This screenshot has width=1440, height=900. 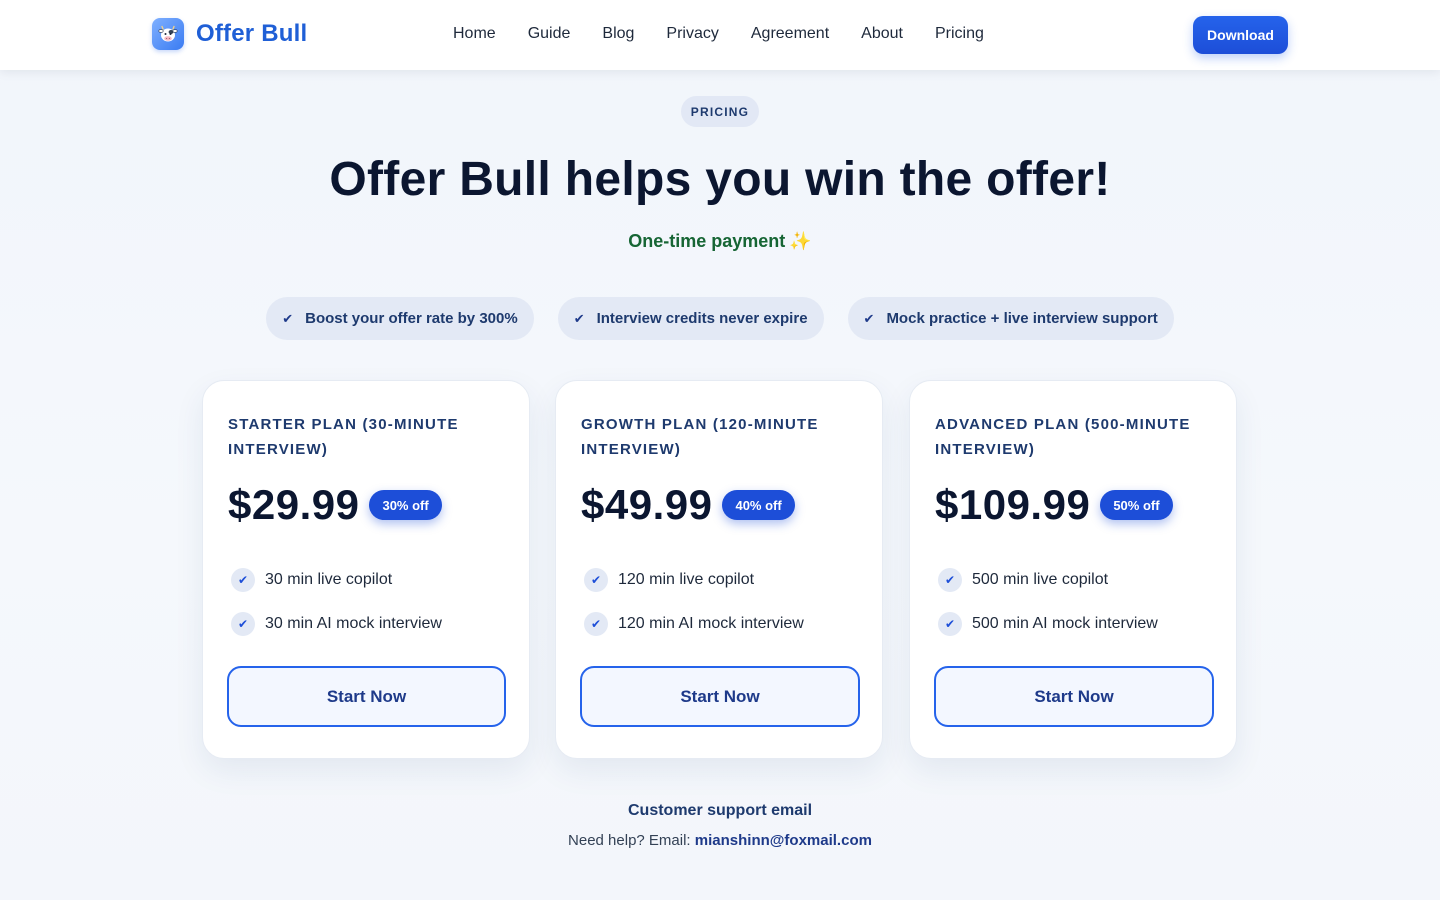 I want to click on nav-agreement: Agreement, so click(x=790, y=34).